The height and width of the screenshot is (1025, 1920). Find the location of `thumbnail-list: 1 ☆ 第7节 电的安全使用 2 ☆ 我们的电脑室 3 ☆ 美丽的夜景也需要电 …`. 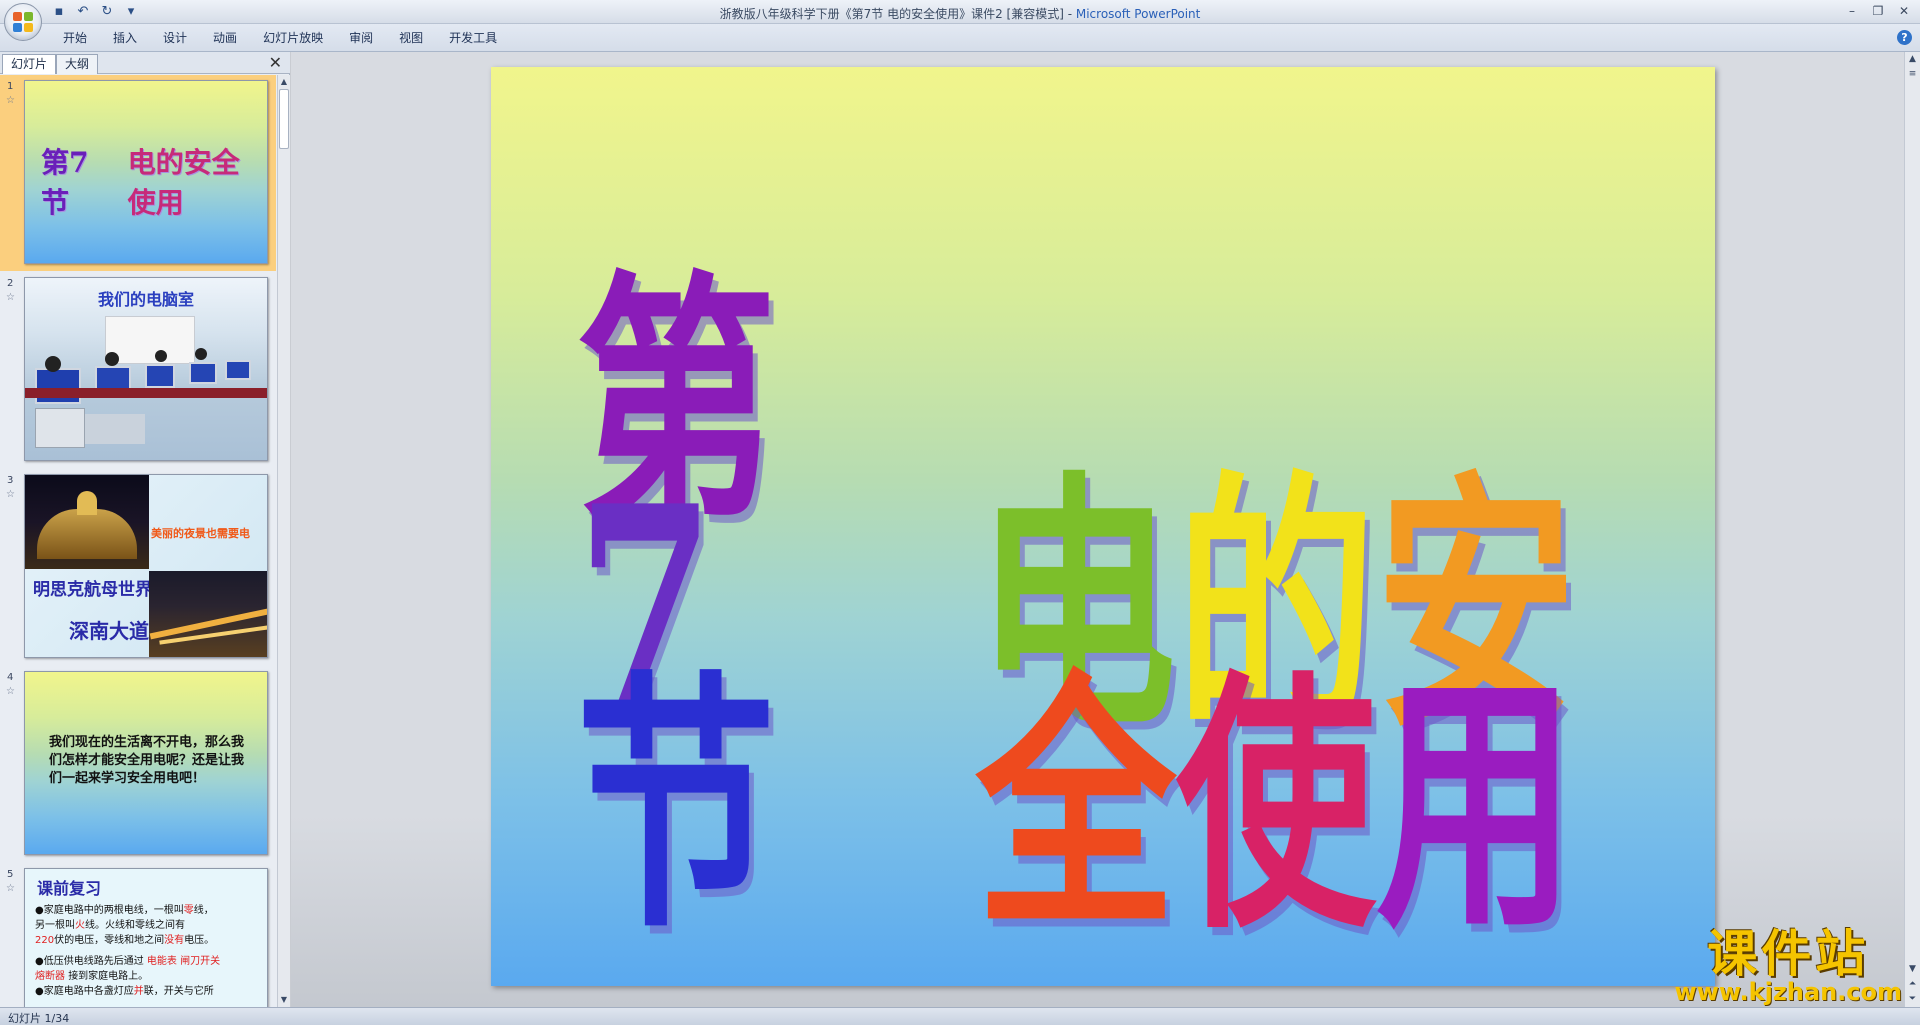

thumbnail-list: 1 ☆ 第7节 电的安全使用 2 ☆ 我们的电脑室 3 ☆ 美丽的夜景也需要电 … is located at coordinates (138, 541).